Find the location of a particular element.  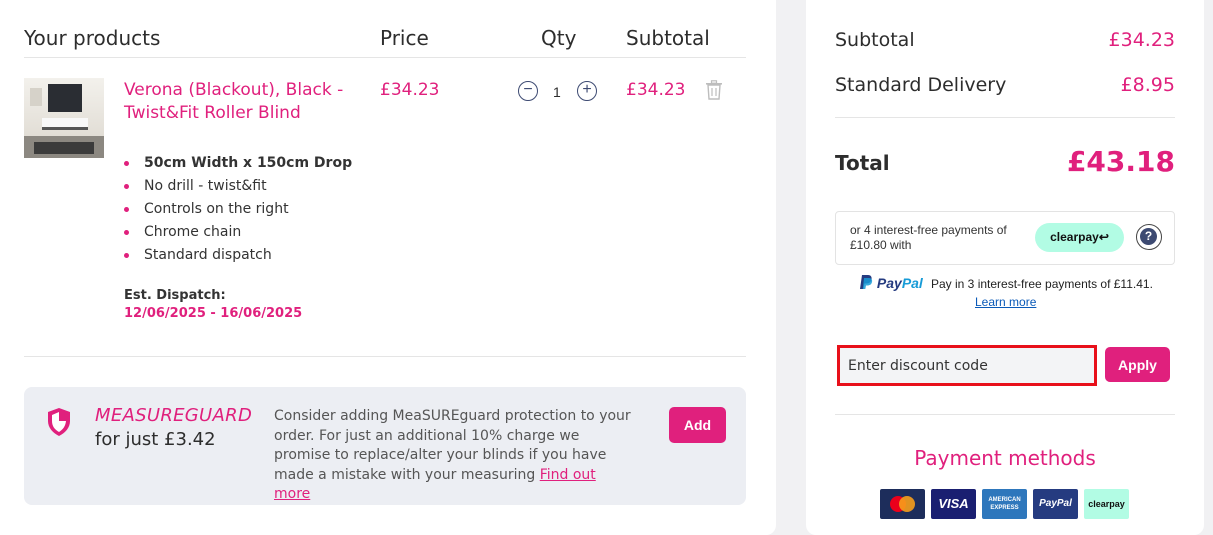

add-measureguard-button: Add is located at coordinates (697, 425).